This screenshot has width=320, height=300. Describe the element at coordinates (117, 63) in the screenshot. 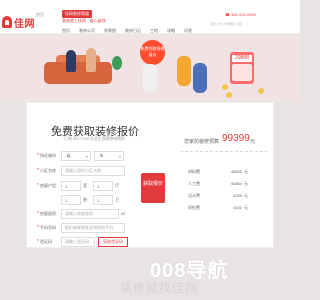

I see `plant-illustration` at that location.